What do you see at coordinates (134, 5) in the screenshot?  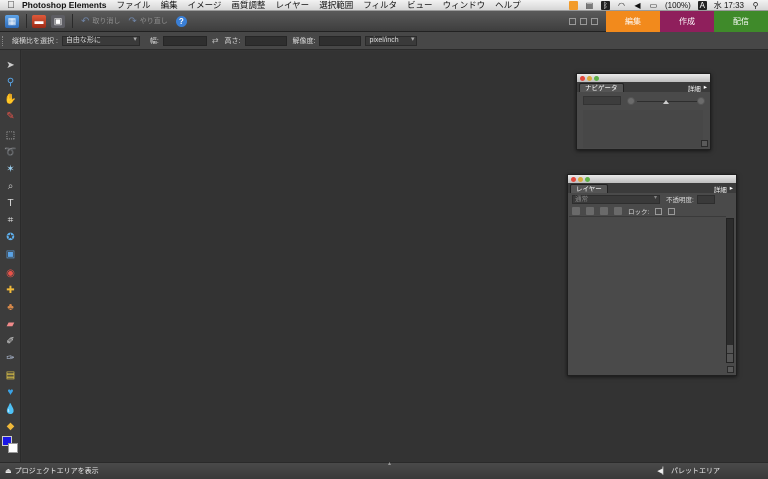 I see `menu-file: ファイル` at bounding box center [134, 5].